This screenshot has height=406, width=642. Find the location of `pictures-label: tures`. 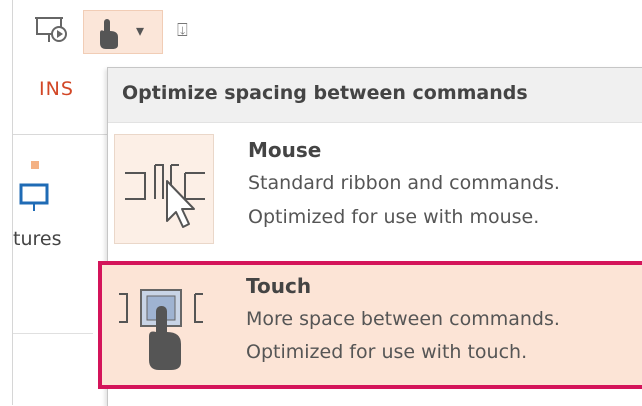

pictures-label: tures is located at coordinates (37, 239).